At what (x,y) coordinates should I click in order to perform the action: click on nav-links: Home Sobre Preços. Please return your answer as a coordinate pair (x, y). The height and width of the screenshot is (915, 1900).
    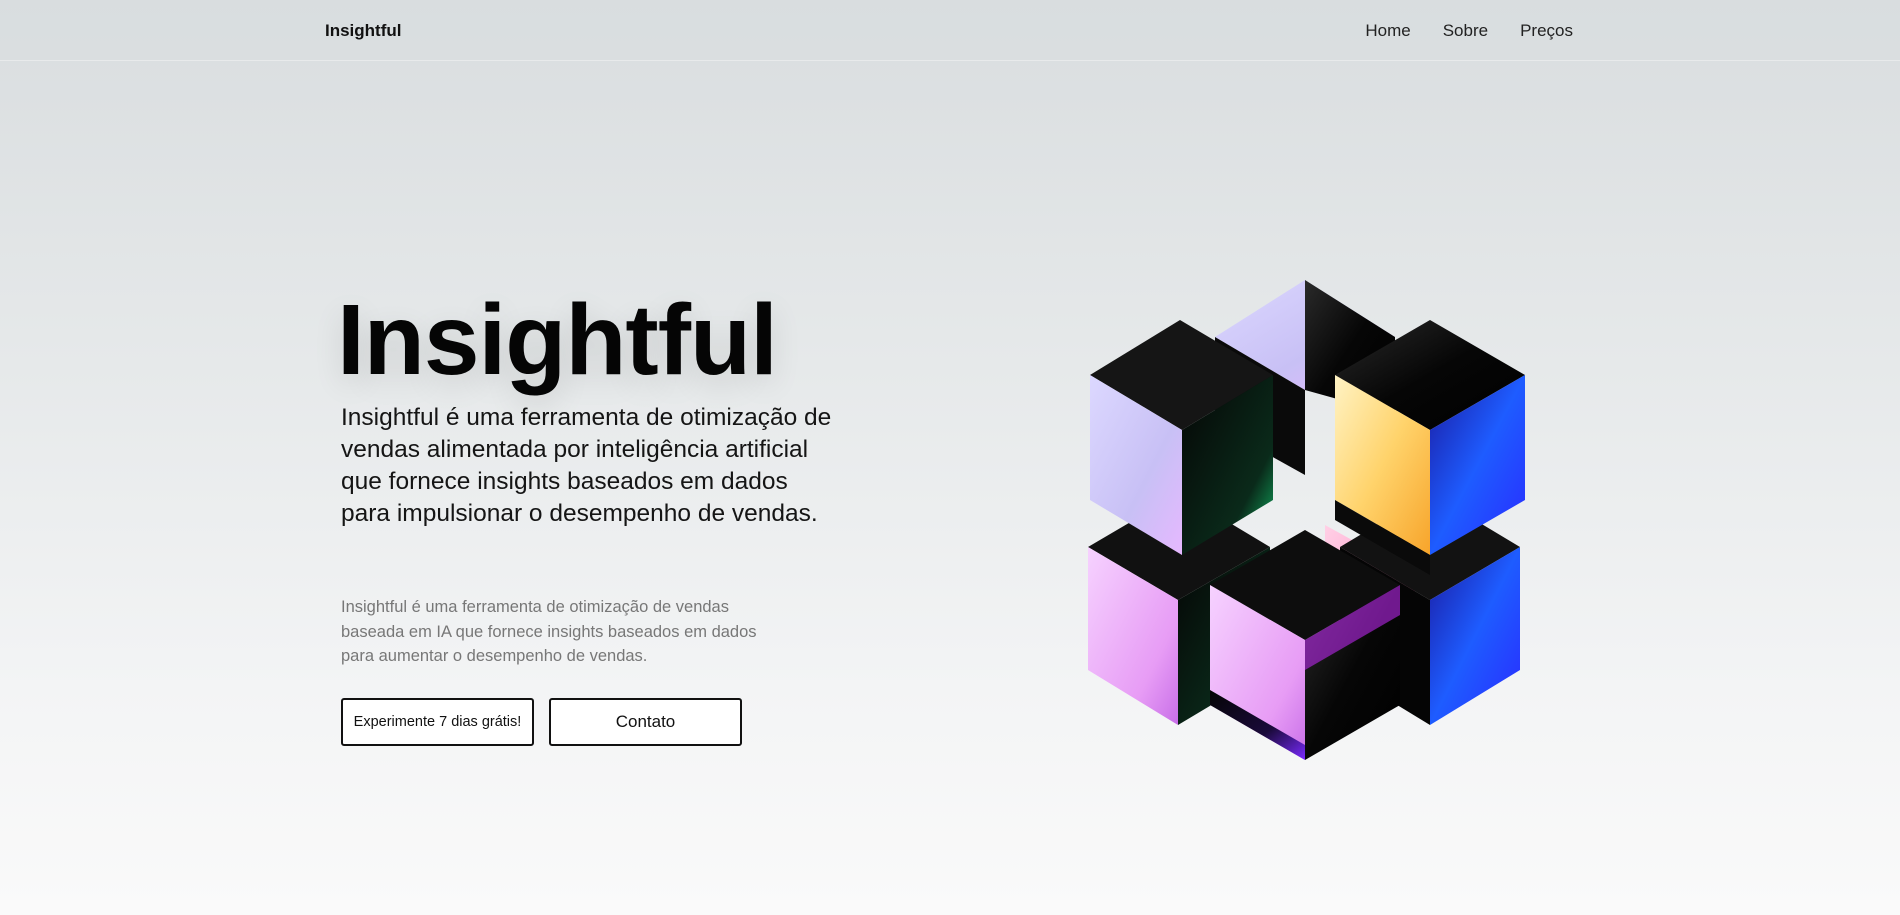
    Looking at the image, I should click on (1469, 31).